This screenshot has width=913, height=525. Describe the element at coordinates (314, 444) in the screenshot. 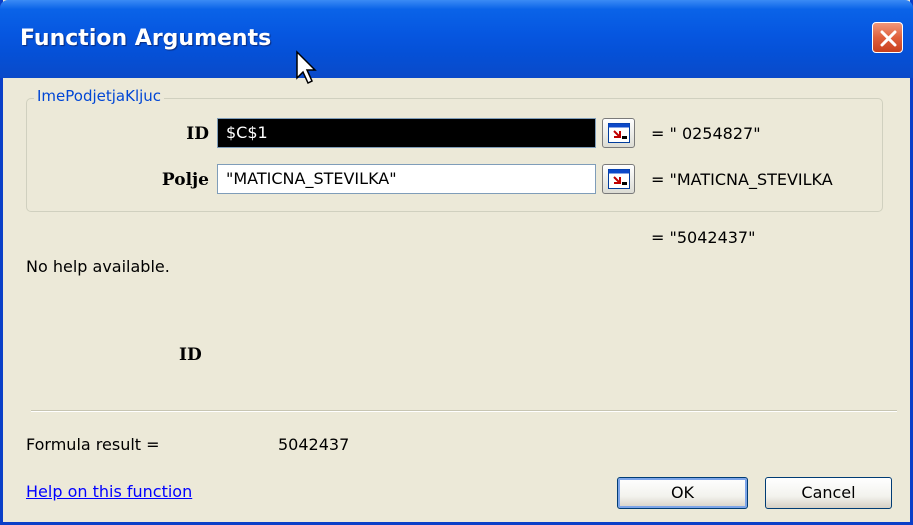

I see `formula-result-value: 5042437` at that location.